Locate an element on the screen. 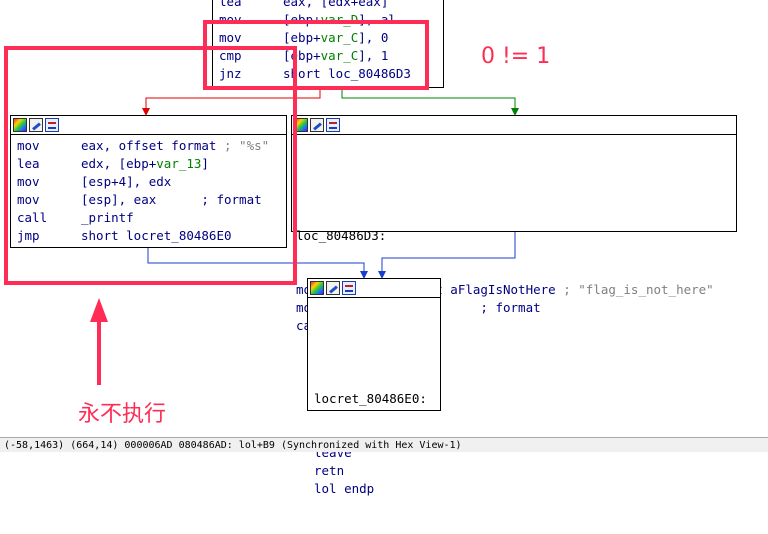 The image size is (768, 534). code-line: lea eax, [edx+eax] is located at coordinates (331, 5).